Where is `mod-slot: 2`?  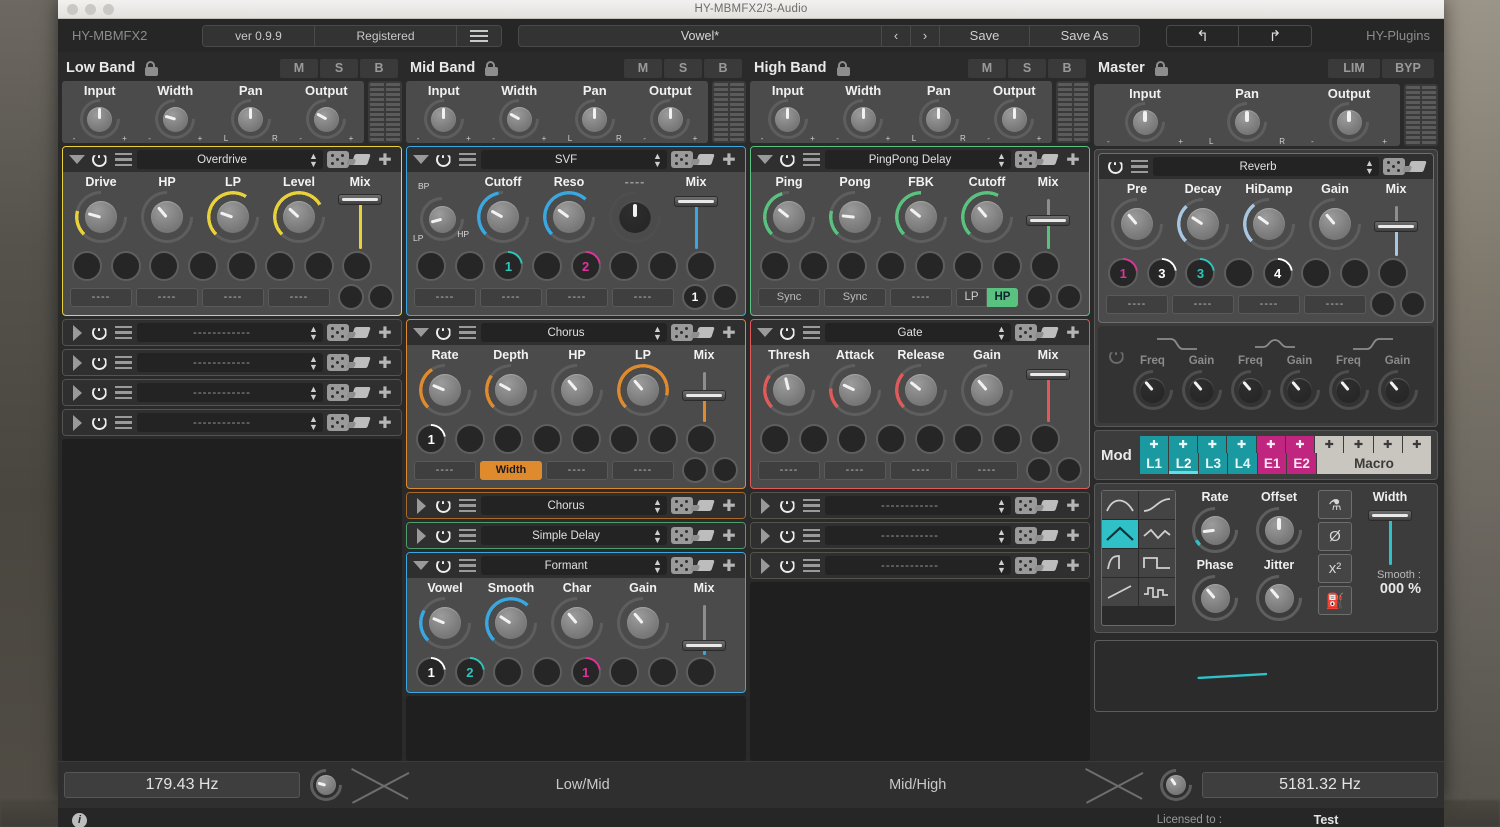 mod-slot: 2 is located at coordinates (585, 266).